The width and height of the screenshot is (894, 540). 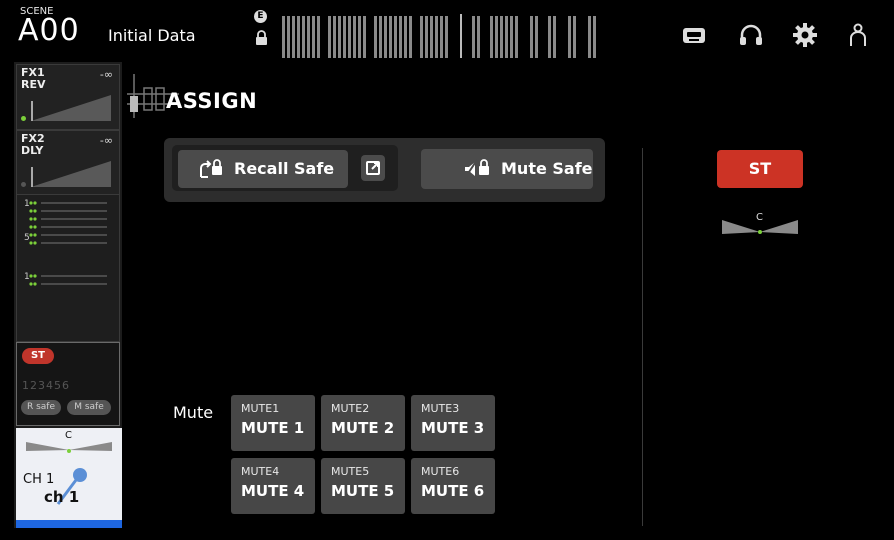 I want to click on fx2-level: -∞, so click(x=106, y=140).